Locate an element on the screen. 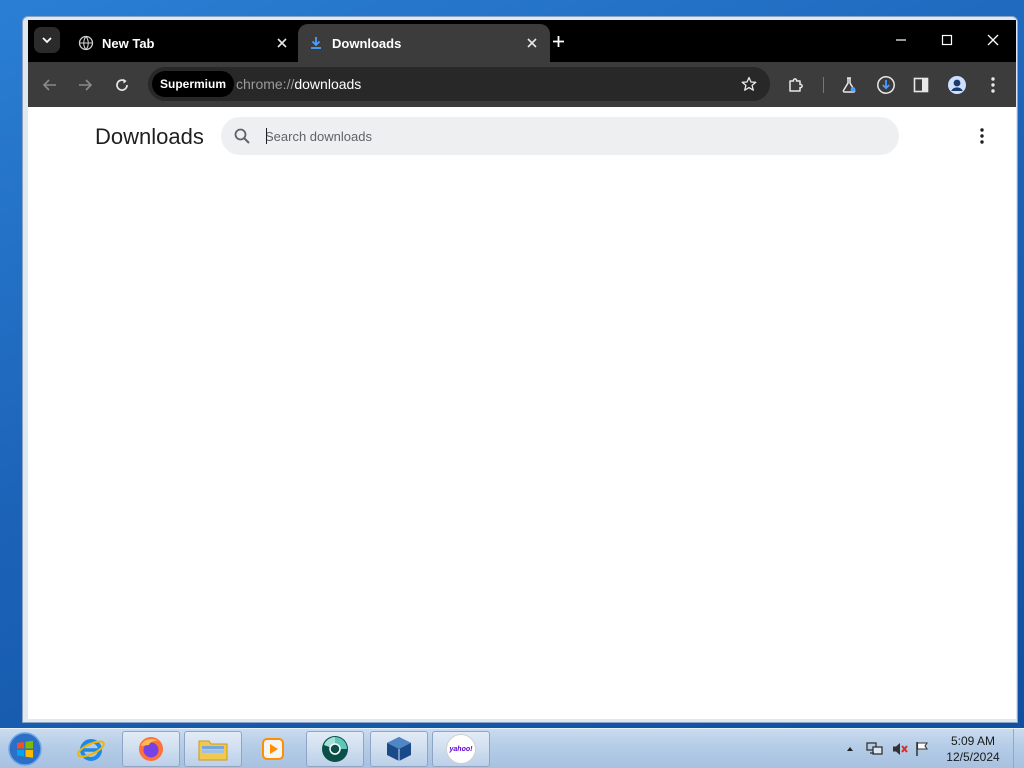  side-panel-icon is located at coordinates (921, 85).